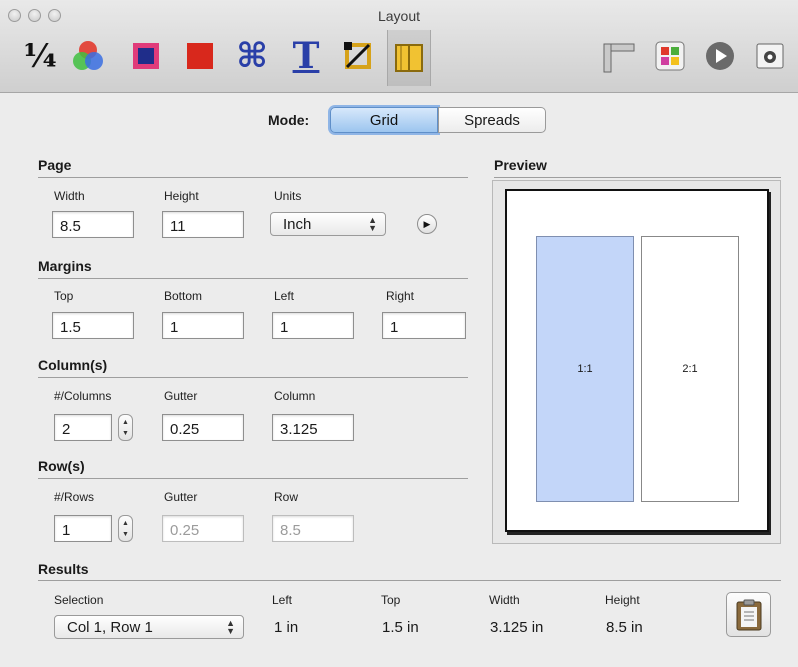 The image size is (798, 667). I want to click on result-height-label: Height, so click(622, 600).